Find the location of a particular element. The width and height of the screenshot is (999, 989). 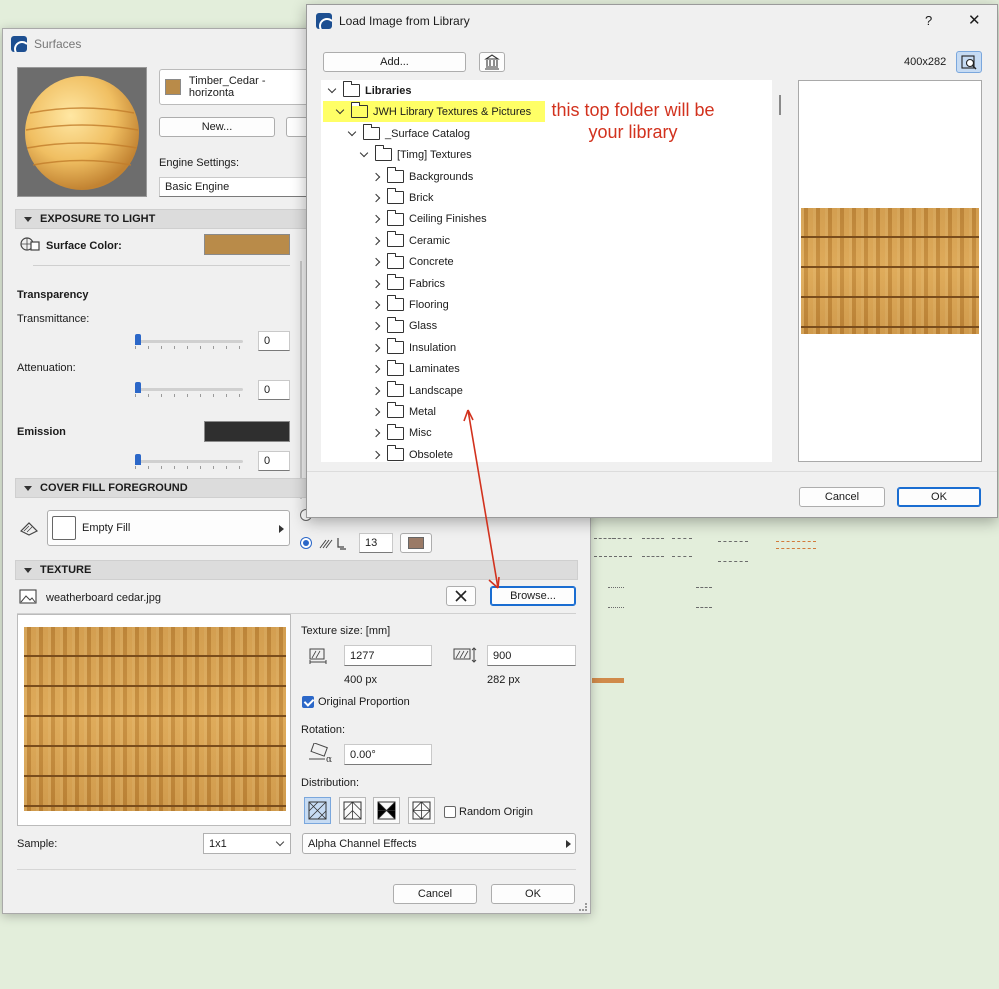

texture-height-px: 282 px is located at coordinates (504, 680).